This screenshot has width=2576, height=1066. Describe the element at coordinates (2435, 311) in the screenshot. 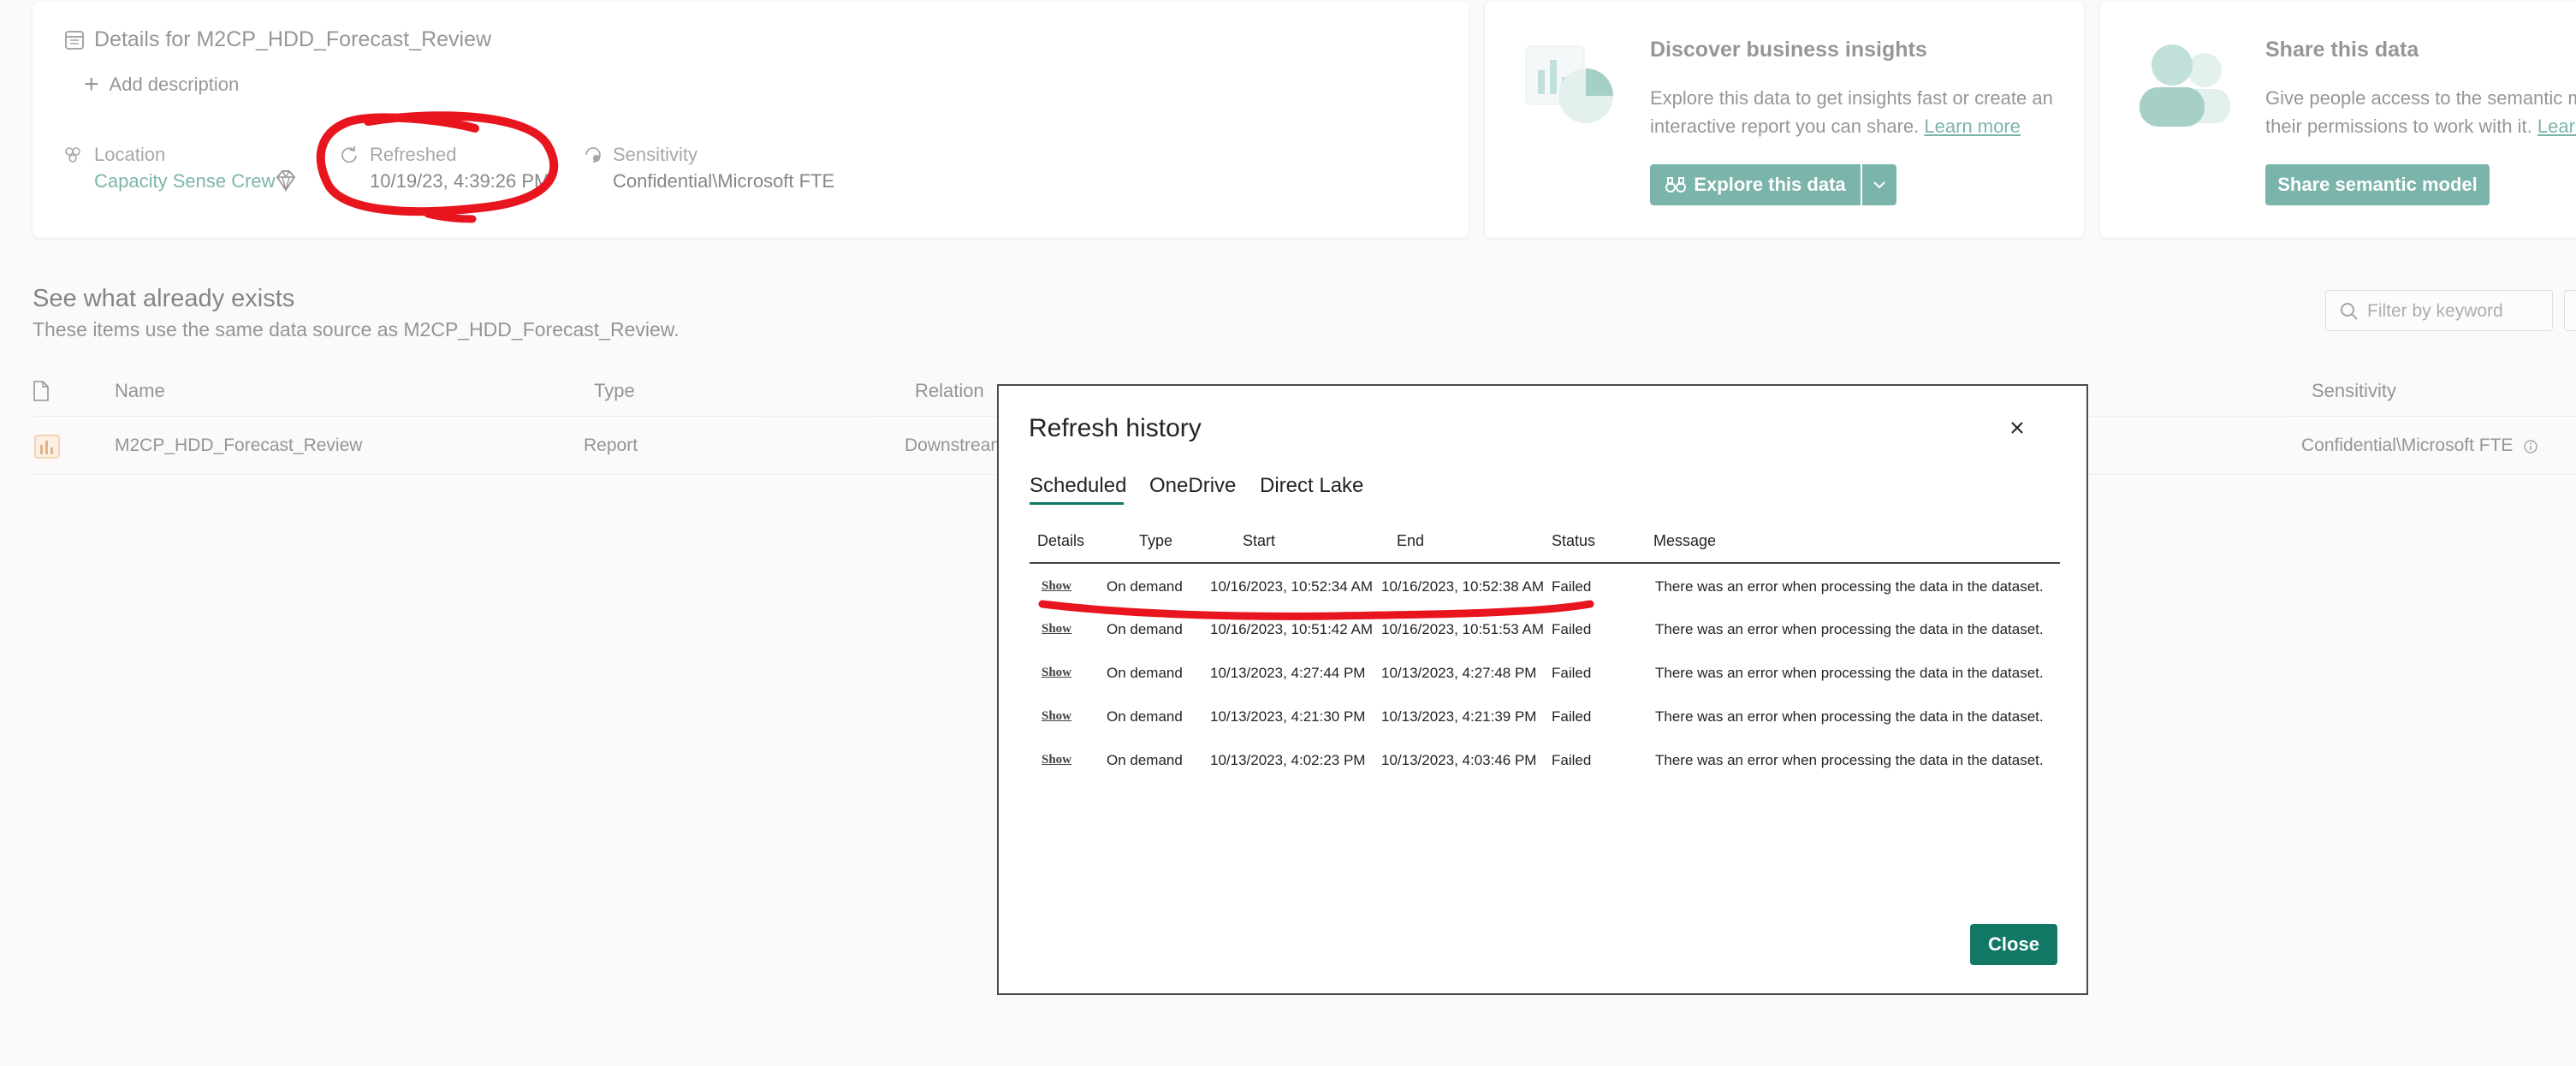

I see `filter-placeholder: Filter by keyword` at that location.